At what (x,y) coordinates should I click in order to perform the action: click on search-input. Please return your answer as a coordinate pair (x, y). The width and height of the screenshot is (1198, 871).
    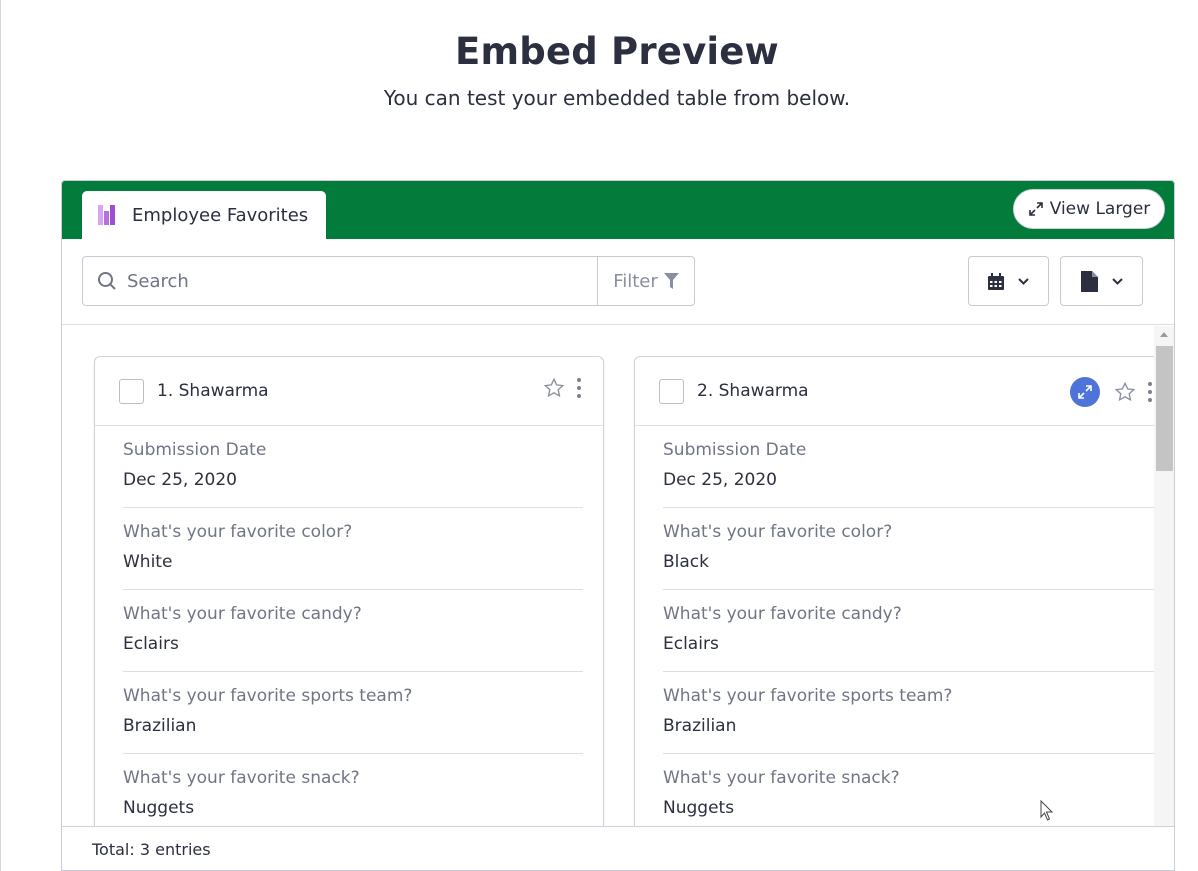
    Looking at the image, I should click on (347, 281).